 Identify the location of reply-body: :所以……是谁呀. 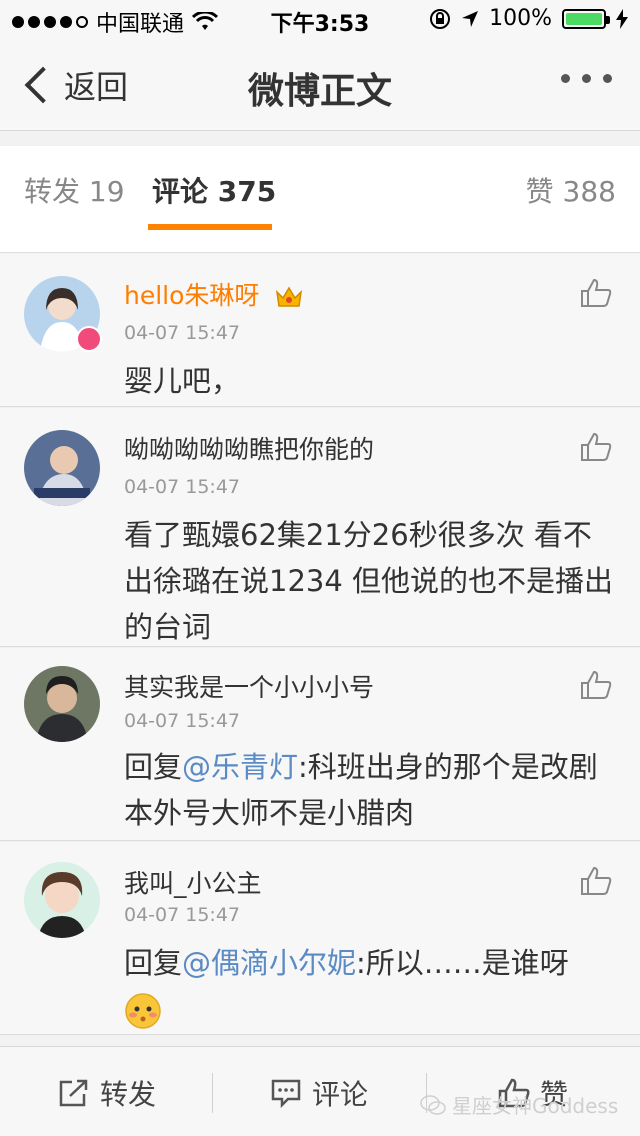
(462, 963).